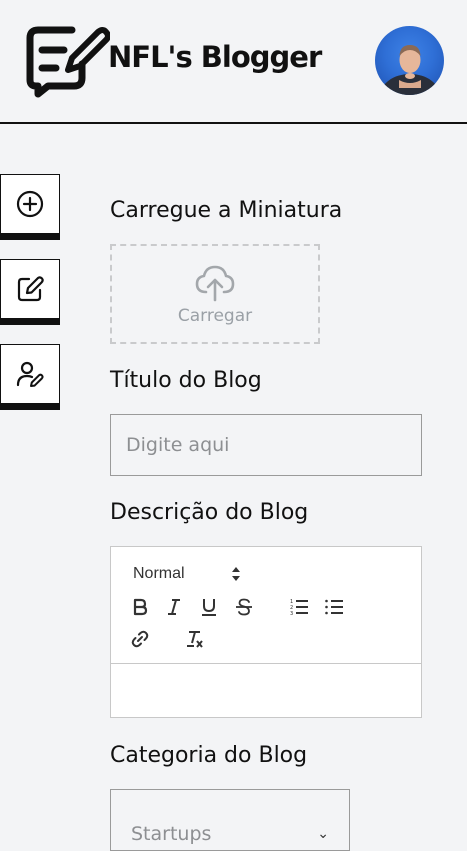 This screenshot has height=851, width=467. Describe the element at coordinates (266, 445) in the screenshot. I see `title-input` at that location.